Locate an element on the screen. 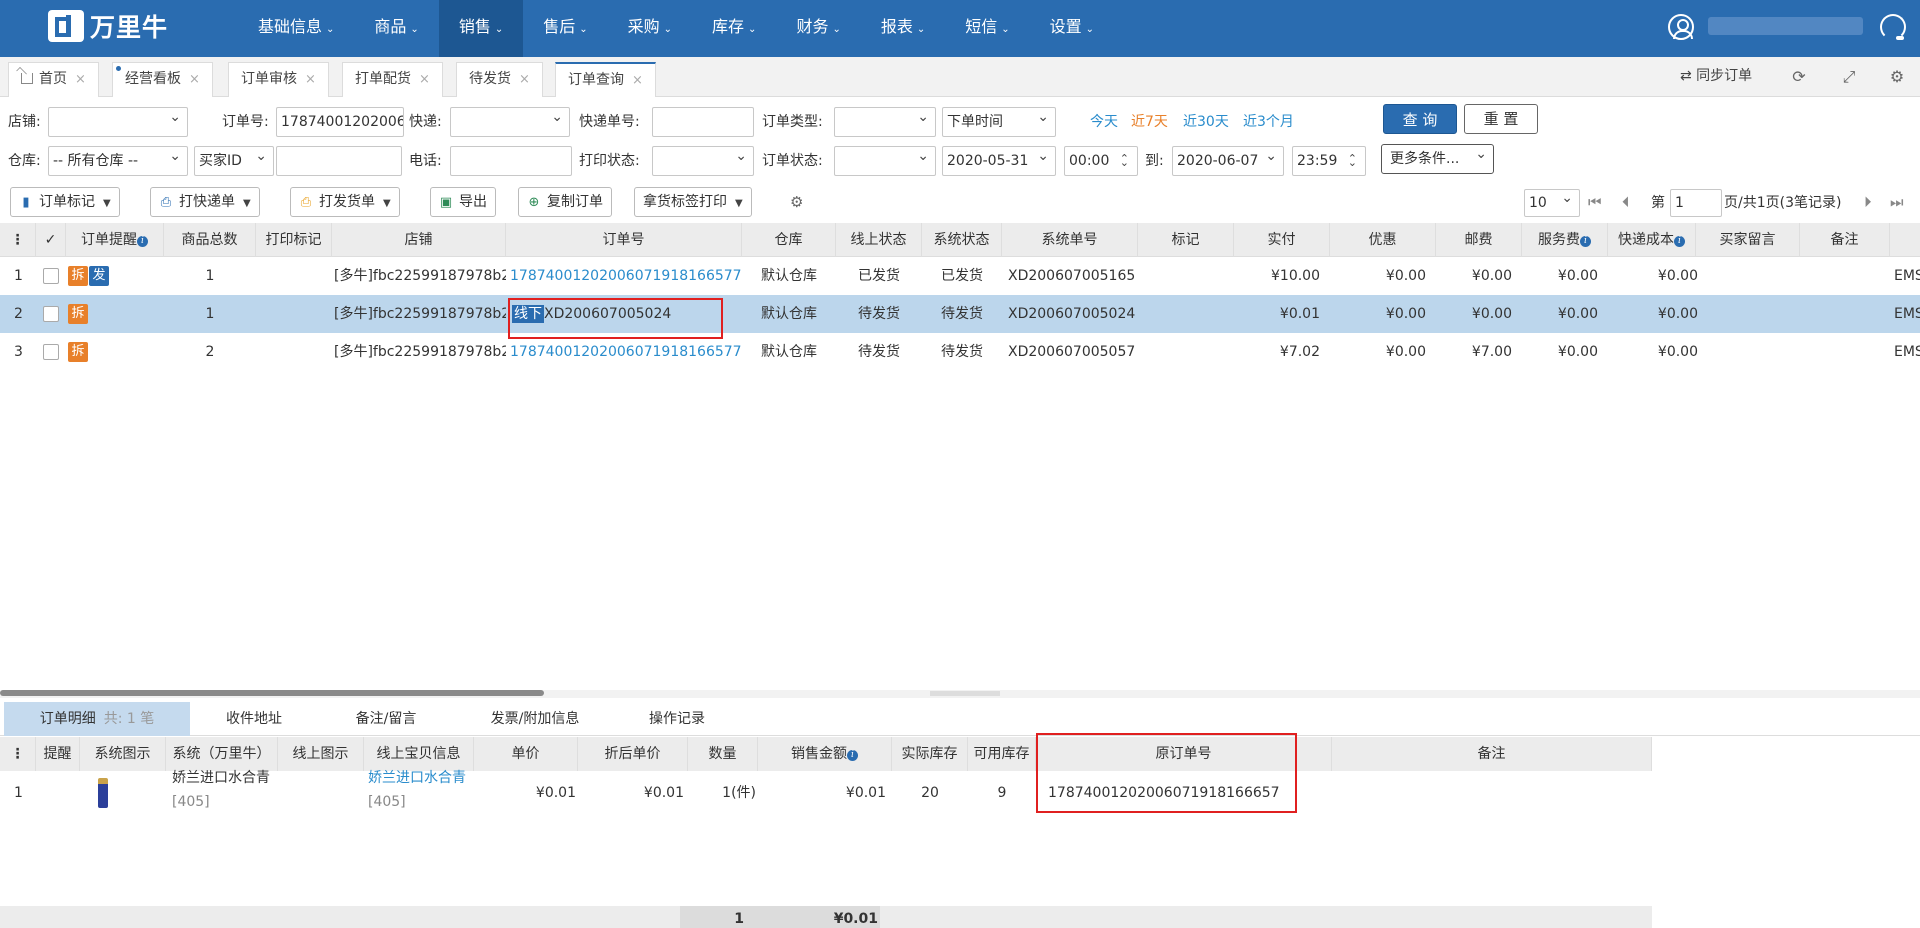 This screenshot has width=1920, height=928. horizontal-scrollbar is located at coordinates (960, 694).